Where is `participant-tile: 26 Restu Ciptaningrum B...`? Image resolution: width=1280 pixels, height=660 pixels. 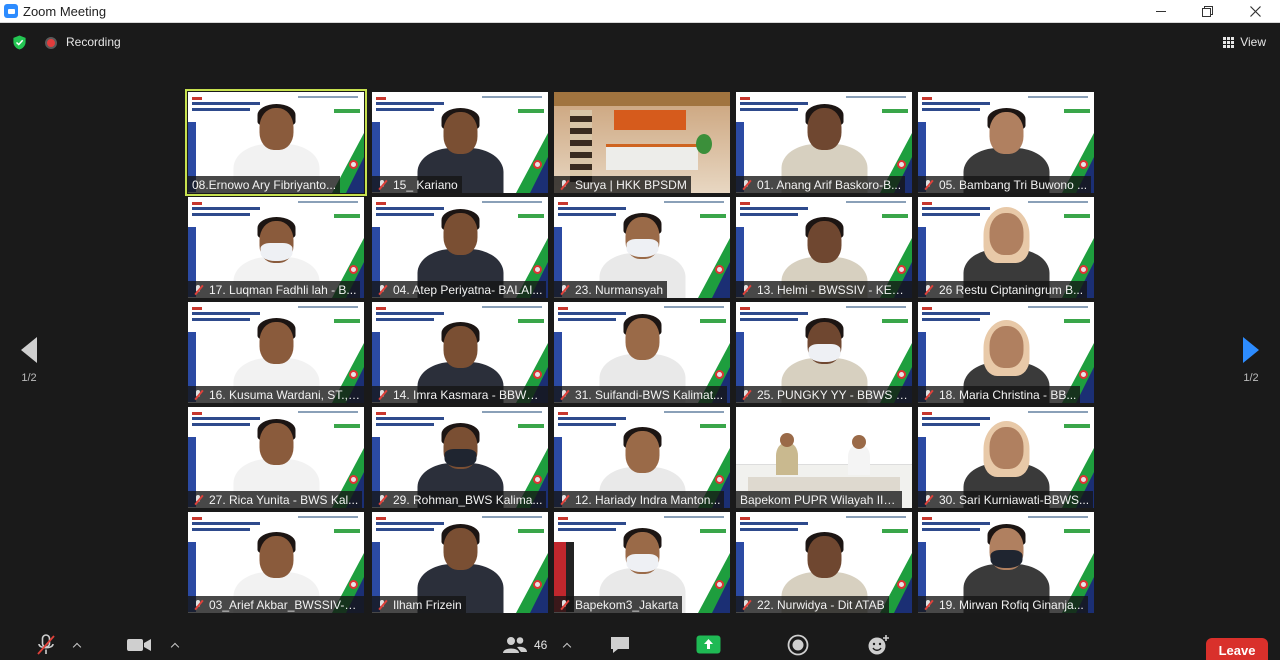
participant-tile: 26 Restu Ciptaningrum B... is located at coordinates (1006, 247).